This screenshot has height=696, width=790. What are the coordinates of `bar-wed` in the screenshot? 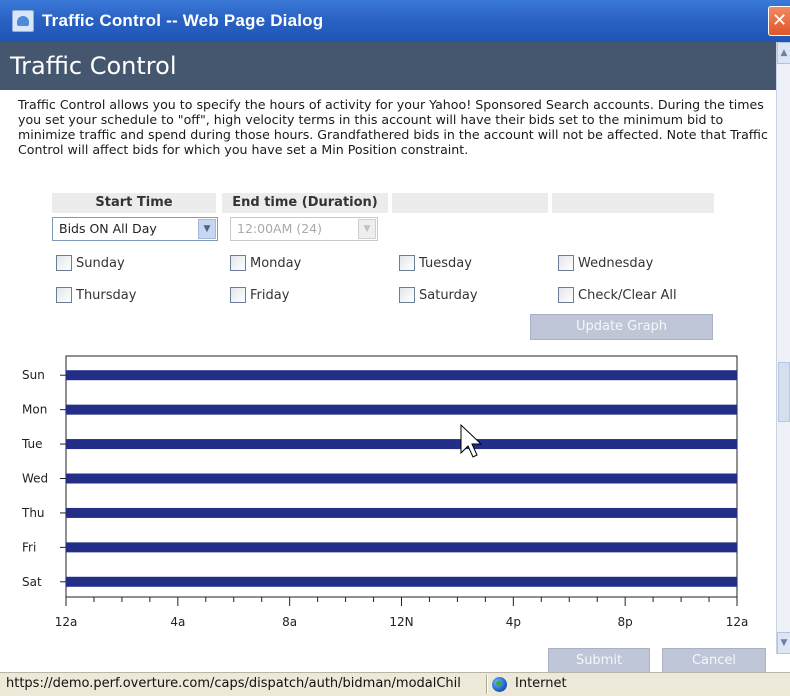 It's located at (401, 478).